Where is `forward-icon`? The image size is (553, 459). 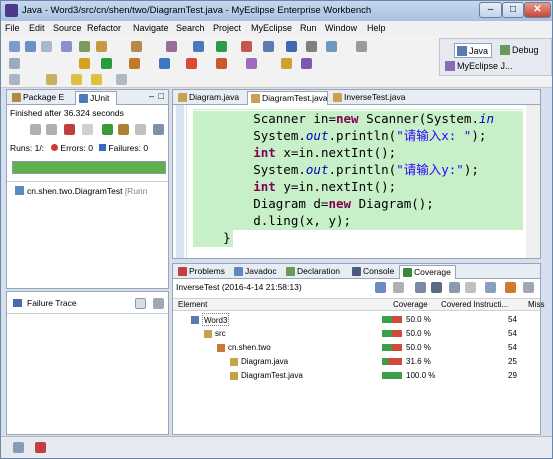
forward-icon is located at coordinates (96, 79).